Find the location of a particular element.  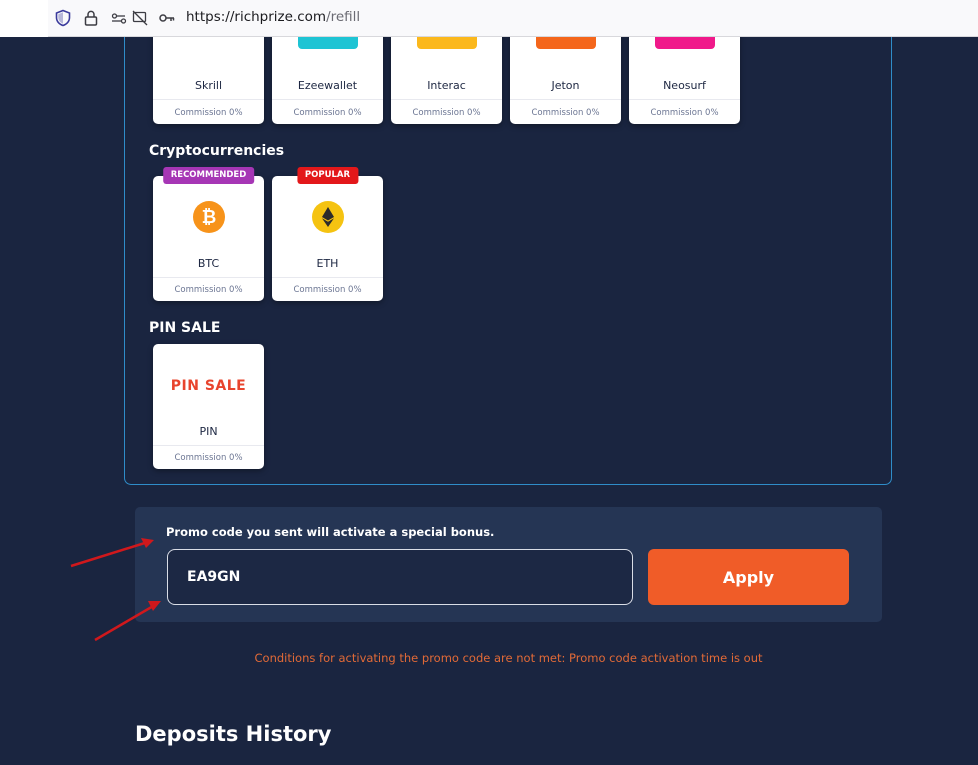

btc-logo: ₿ is located at coordinates (209, 217).